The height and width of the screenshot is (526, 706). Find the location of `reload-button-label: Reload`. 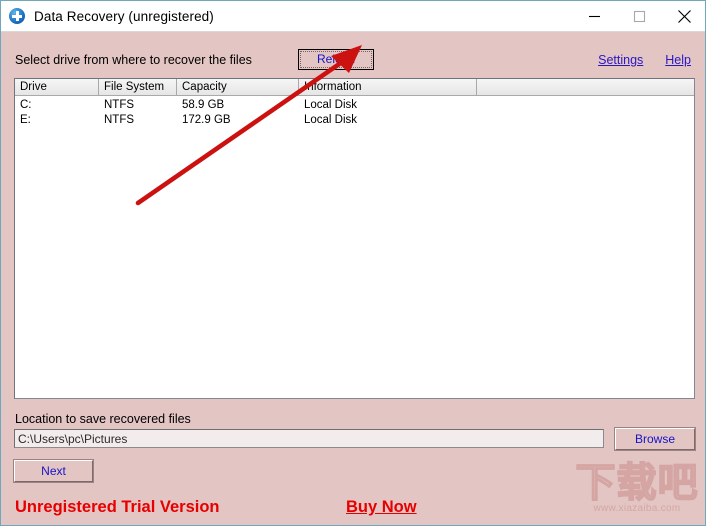

reload-button-label: Reload is located at coordinates (336, 59).